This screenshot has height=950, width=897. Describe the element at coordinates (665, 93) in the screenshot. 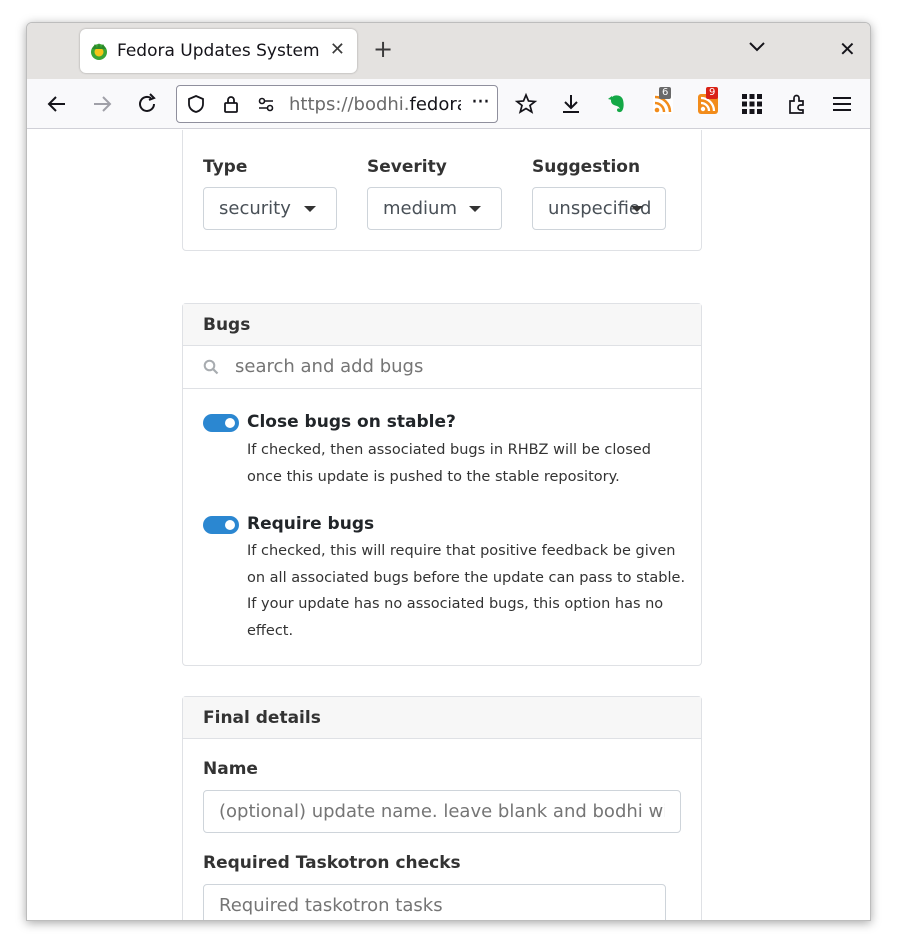

I see `feed-count-badge-1: 6` at that location.